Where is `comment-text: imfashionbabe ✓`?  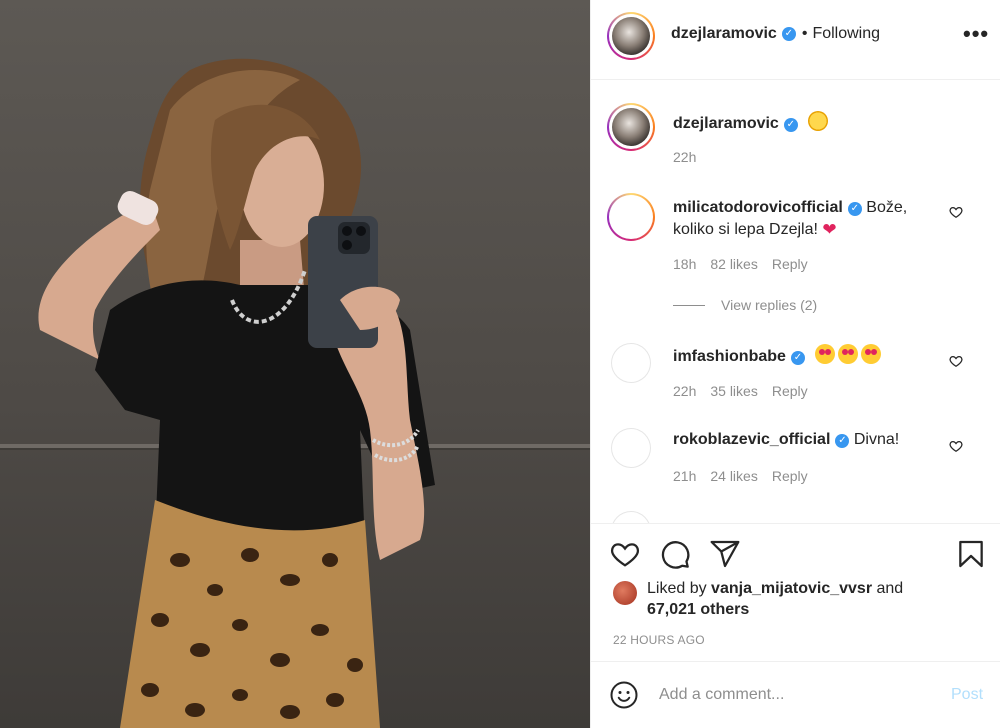 comment-text: imfashionbabe ✓ is located at coordinates (807, 356).